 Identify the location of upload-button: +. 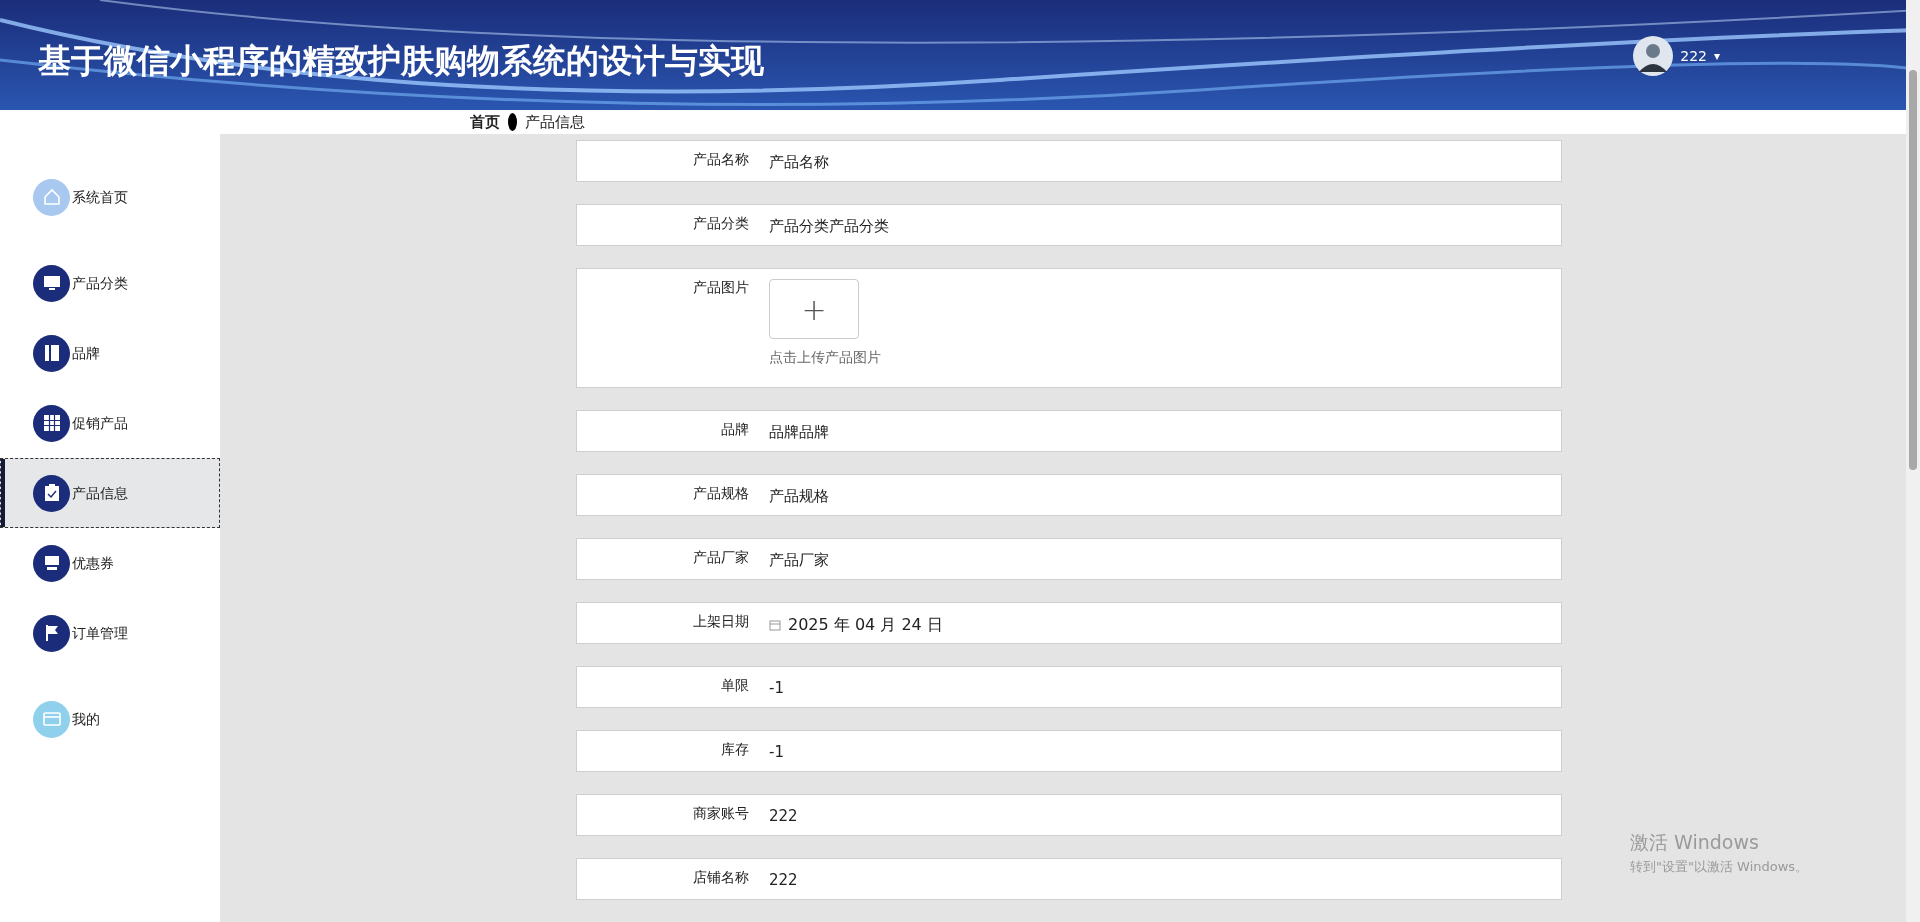
(814, 309).